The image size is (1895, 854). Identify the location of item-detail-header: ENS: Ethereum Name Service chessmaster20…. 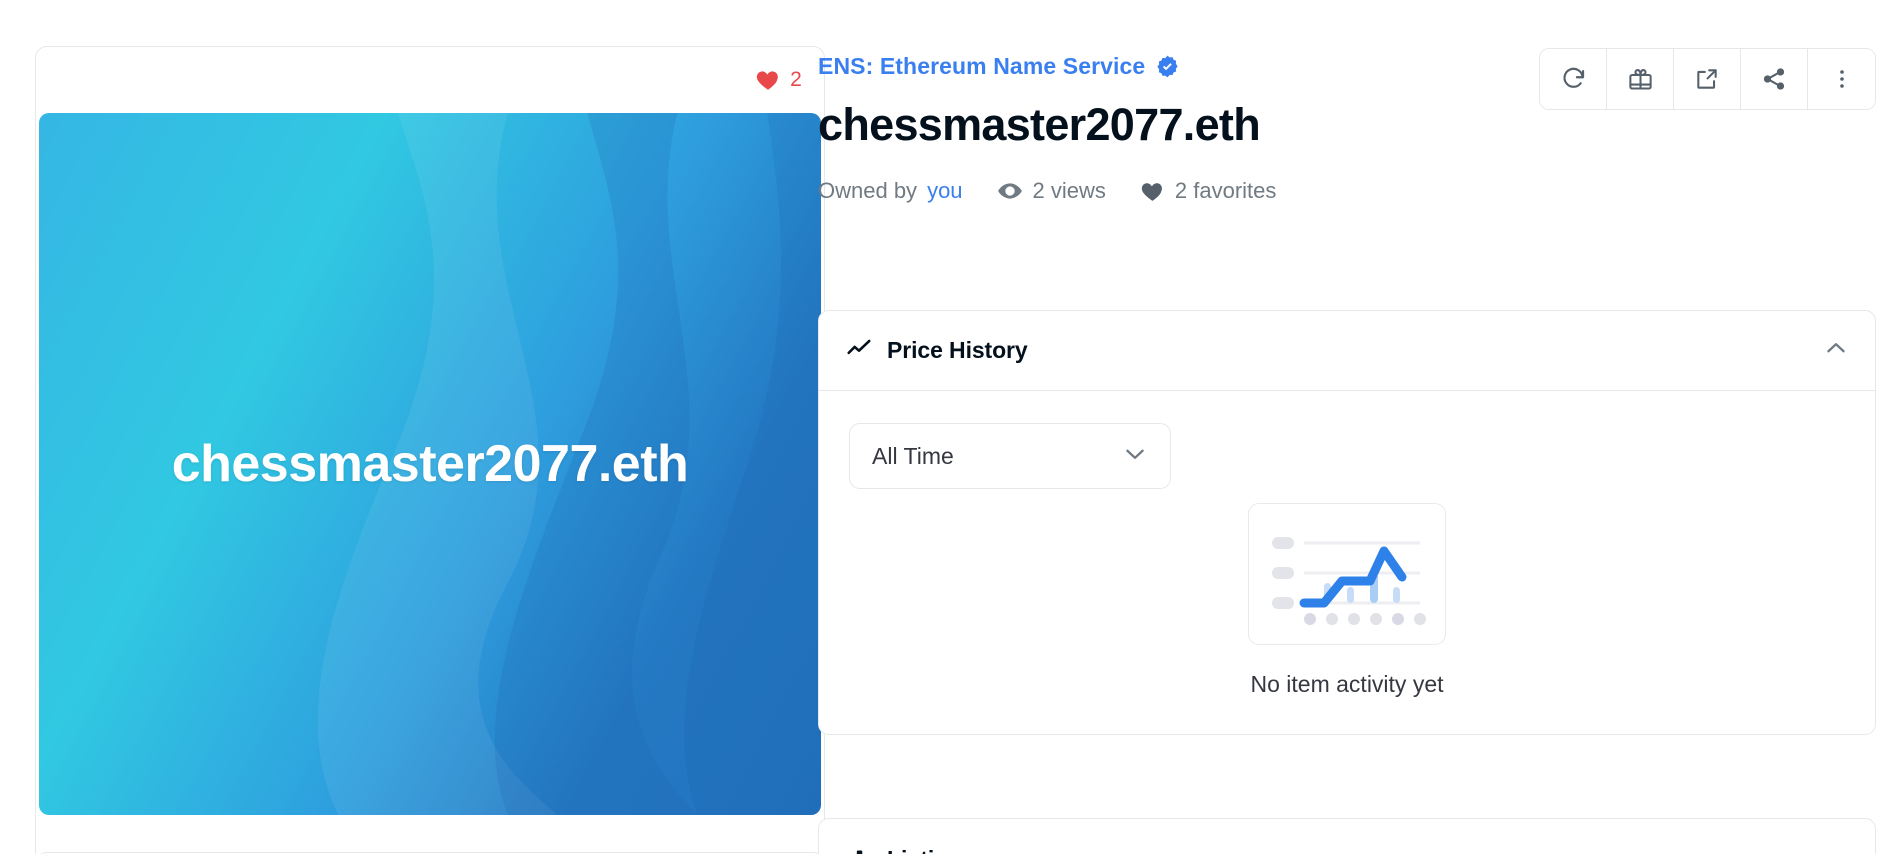
(1347, 125).